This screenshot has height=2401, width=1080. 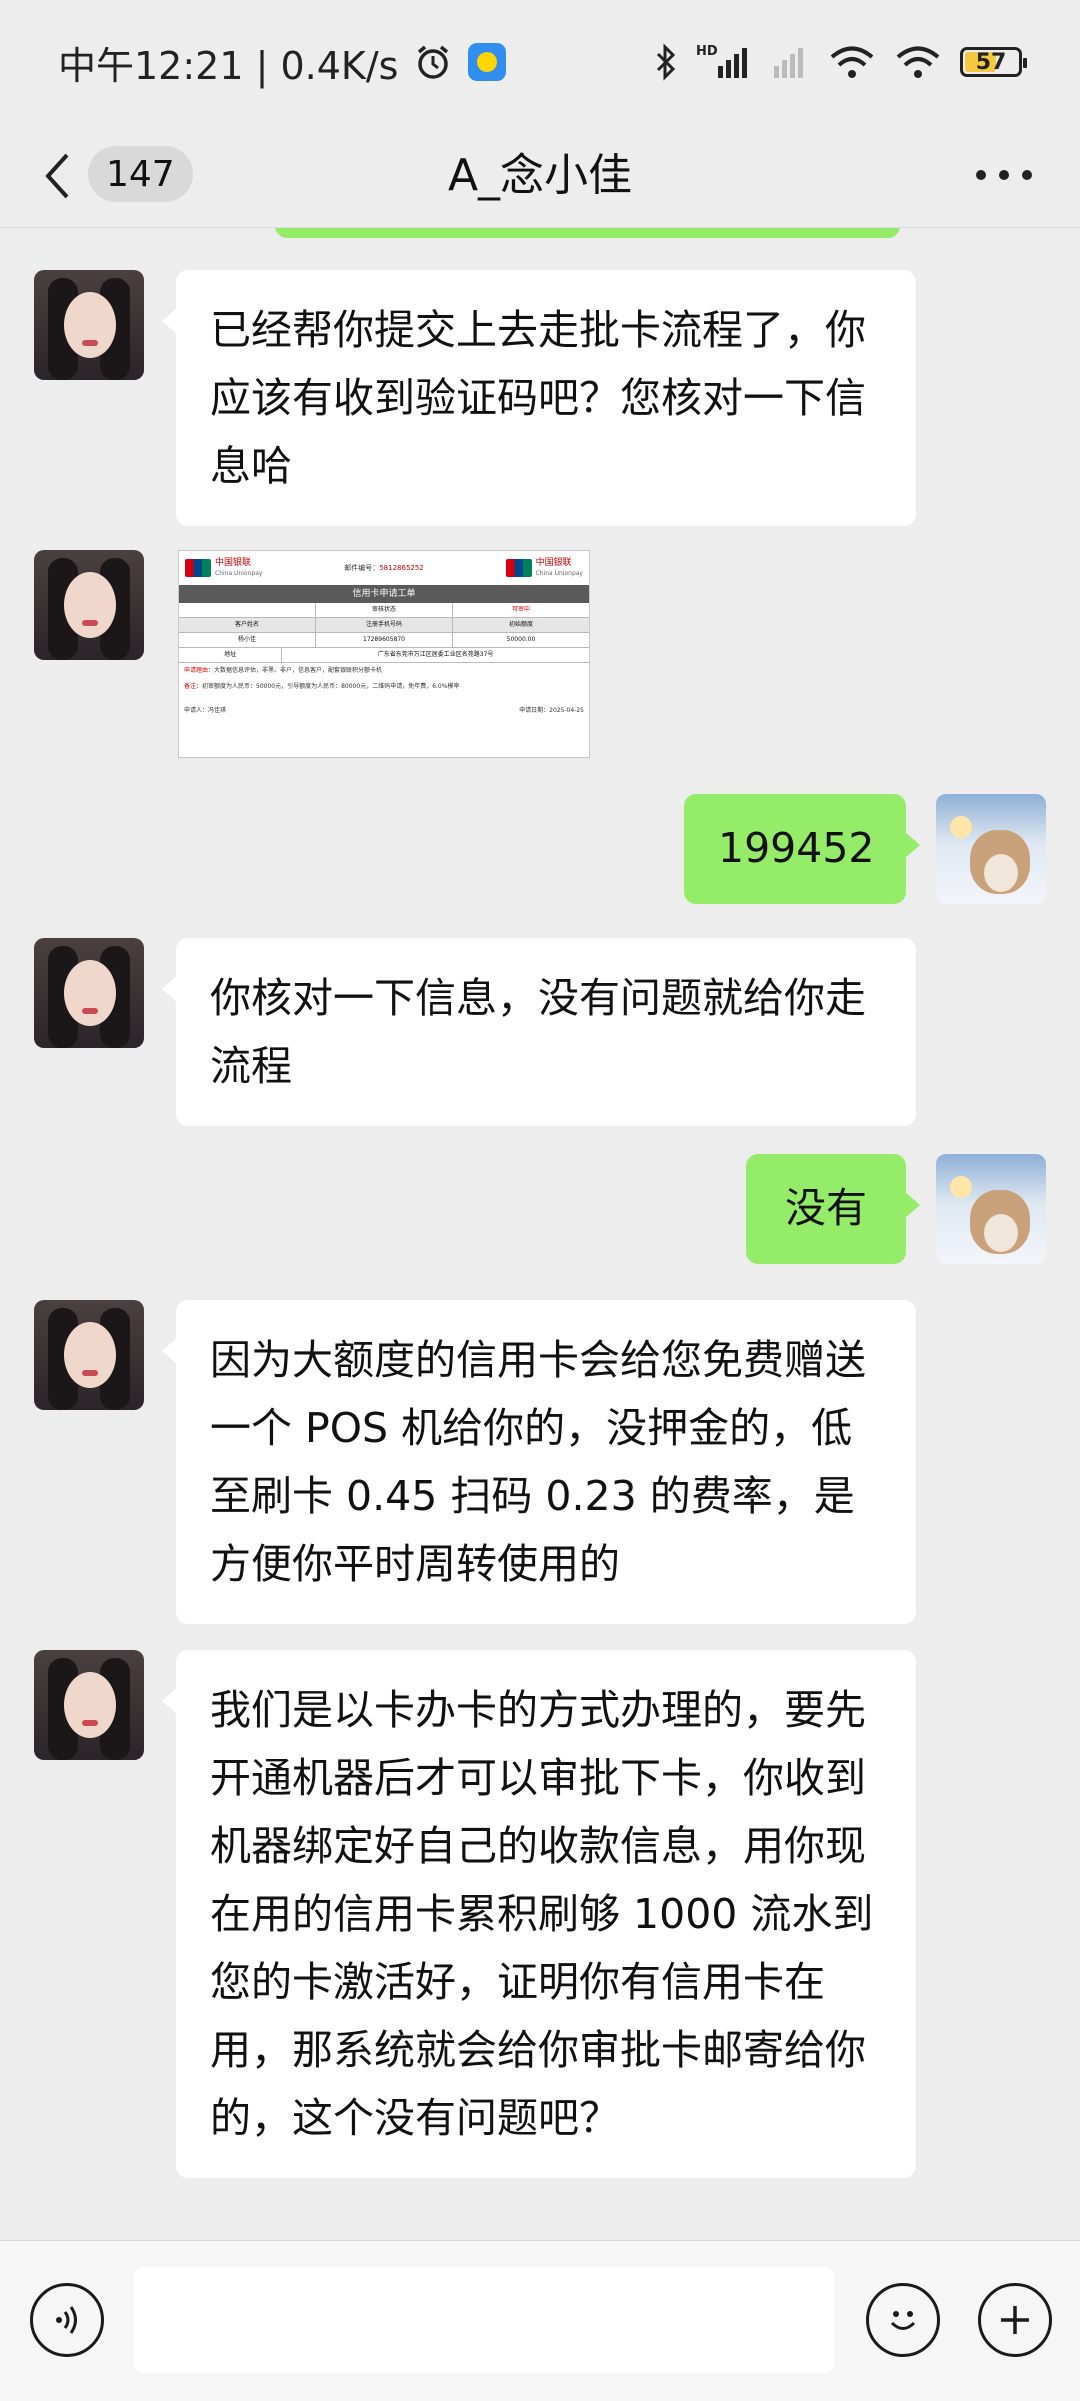 I want to click on partial-outgoing-bubble, so click(x=587, y=233).